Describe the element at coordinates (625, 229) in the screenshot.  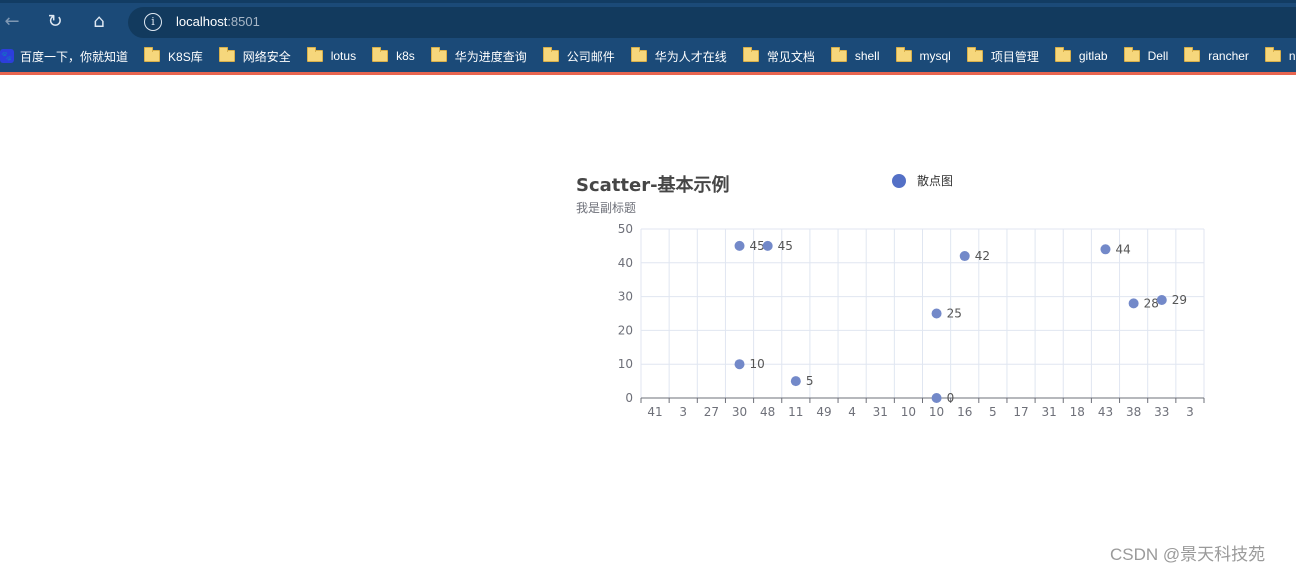
I see `y-tick-label: 50` at that location.